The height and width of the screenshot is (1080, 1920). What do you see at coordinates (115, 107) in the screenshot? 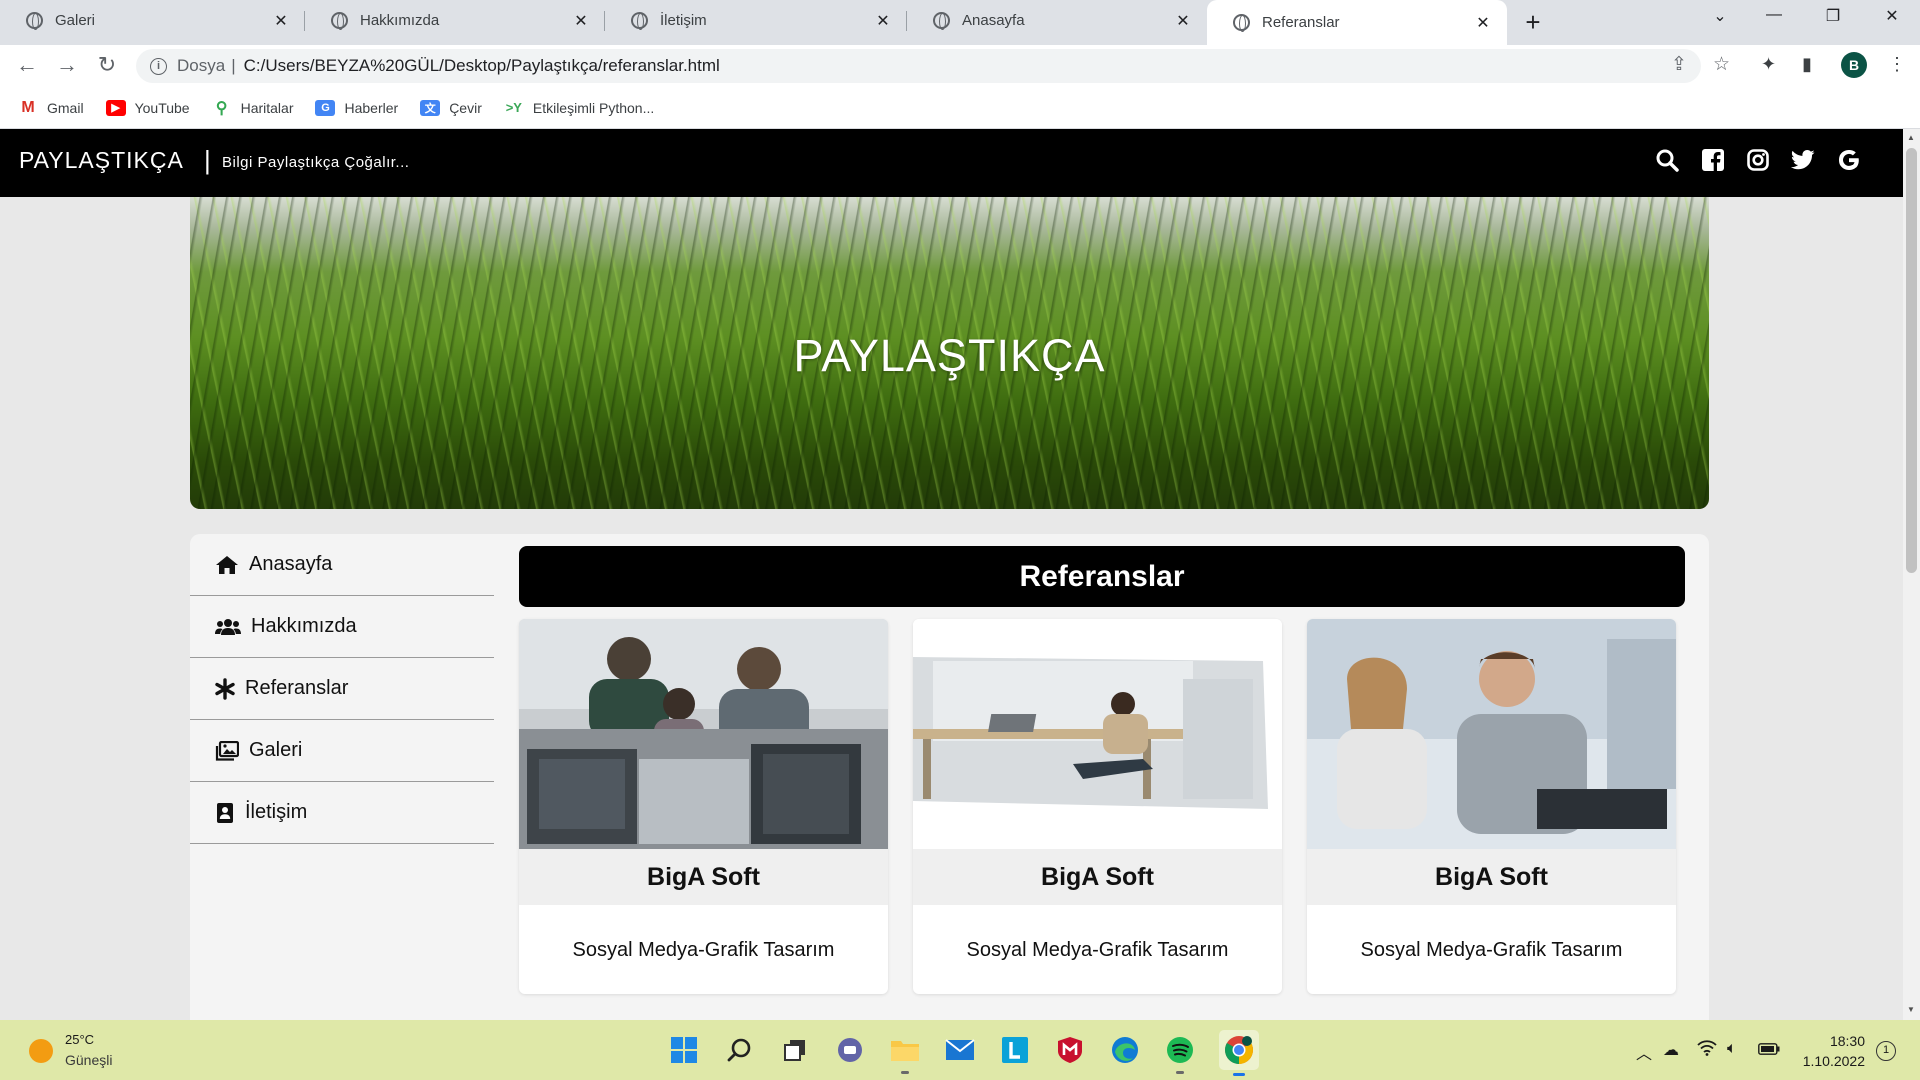
I see `youtube-icon: ▶` at bounding box center [115, 107].